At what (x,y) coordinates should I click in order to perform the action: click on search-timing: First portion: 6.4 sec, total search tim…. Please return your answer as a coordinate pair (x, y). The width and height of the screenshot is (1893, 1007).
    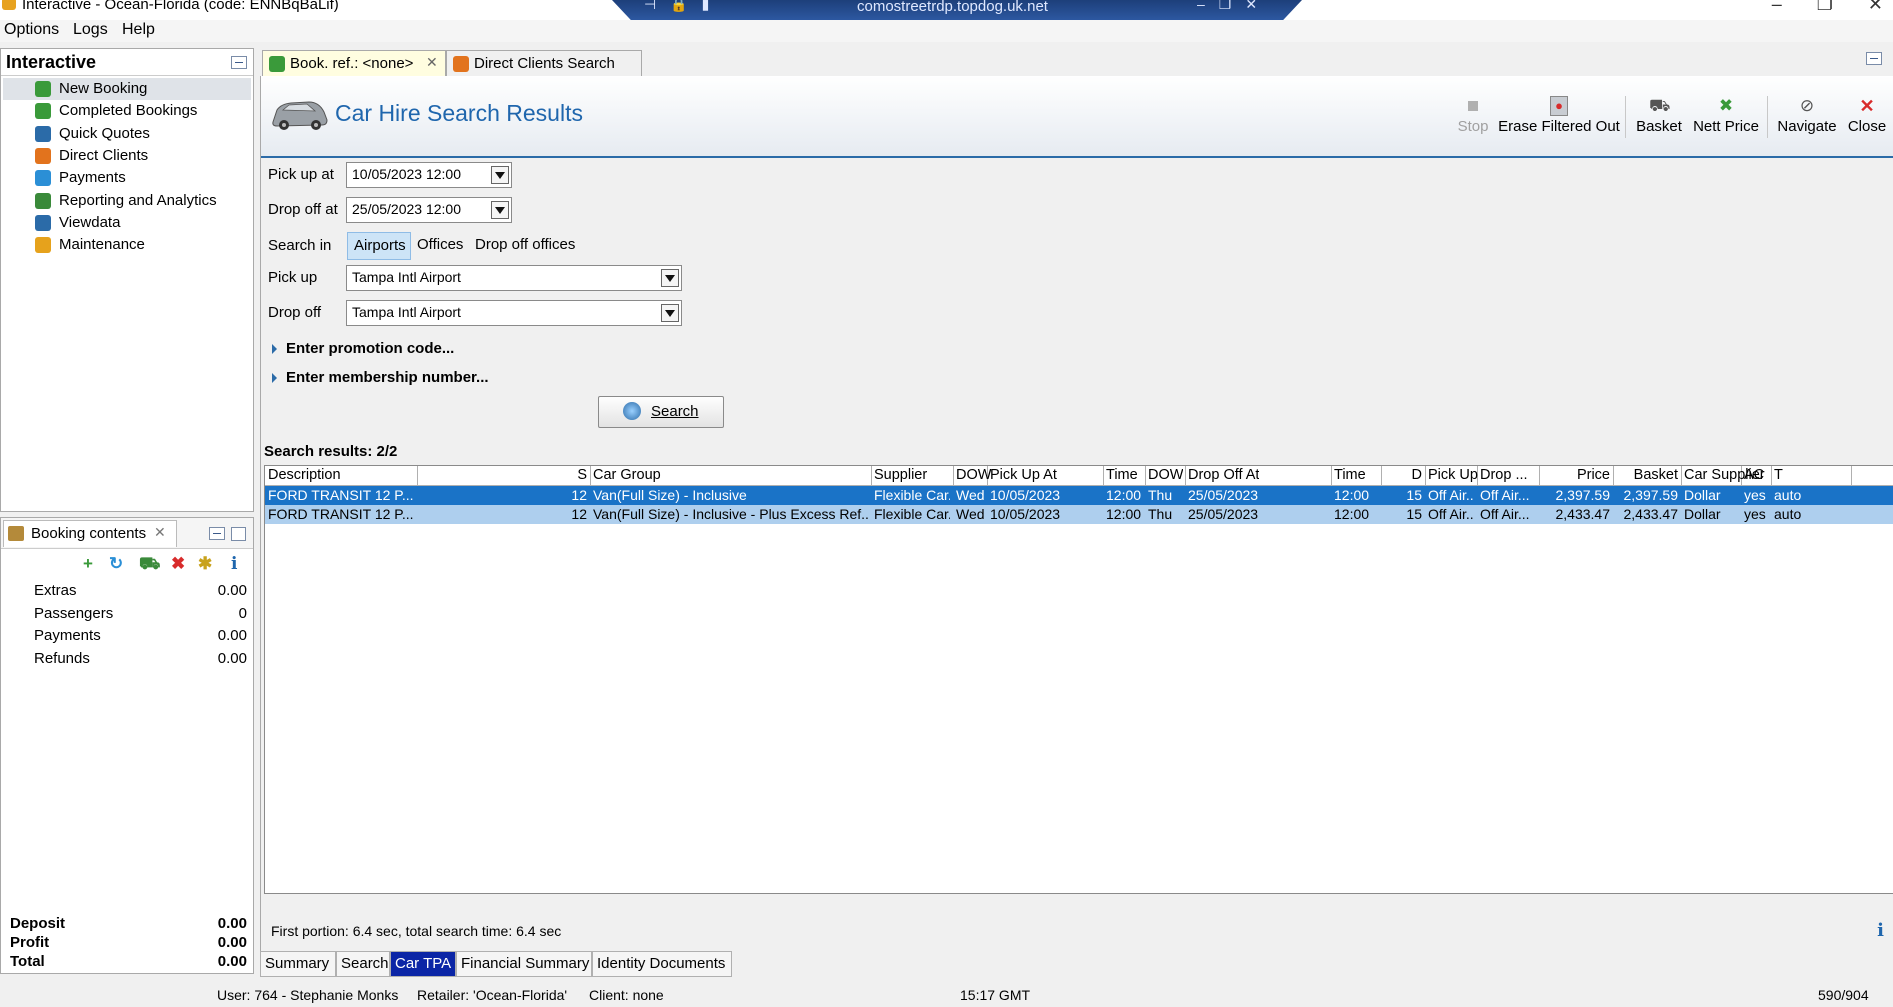
    Looking at the image, I should click on (416, 931).